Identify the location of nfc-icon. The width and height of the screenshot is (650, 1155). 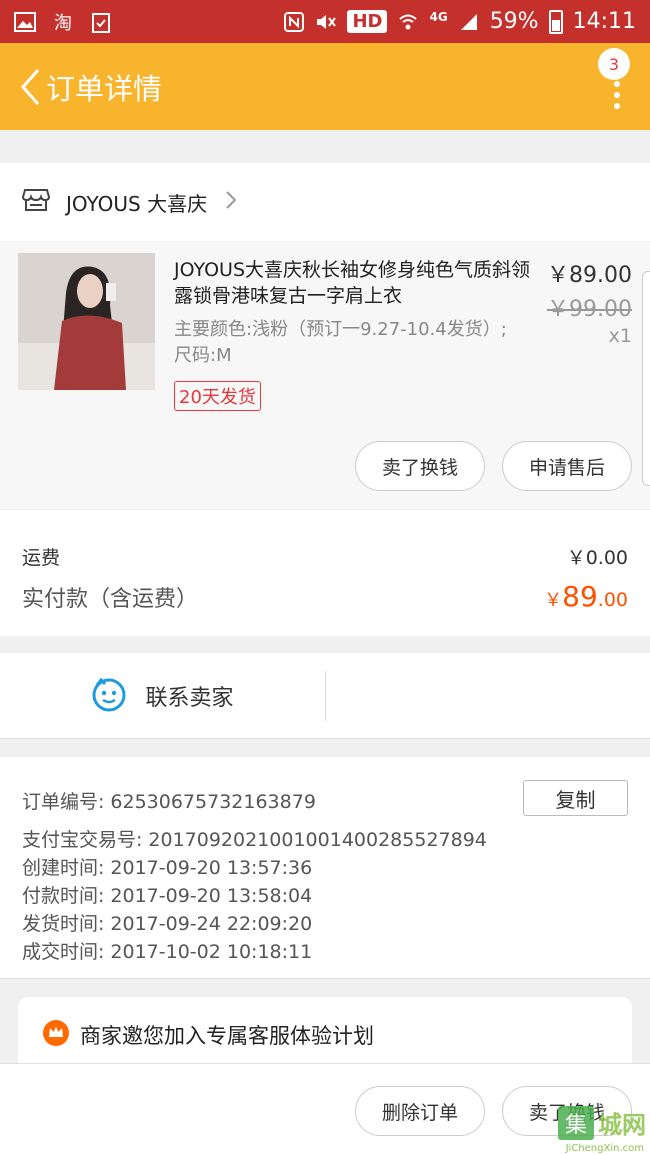
(294, 22).